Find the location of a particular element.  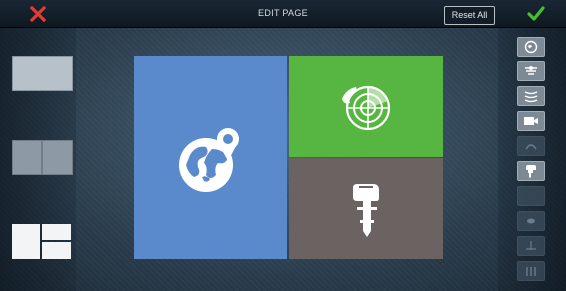

reset-all-button: Reset All is located at coordinates (469, 15).